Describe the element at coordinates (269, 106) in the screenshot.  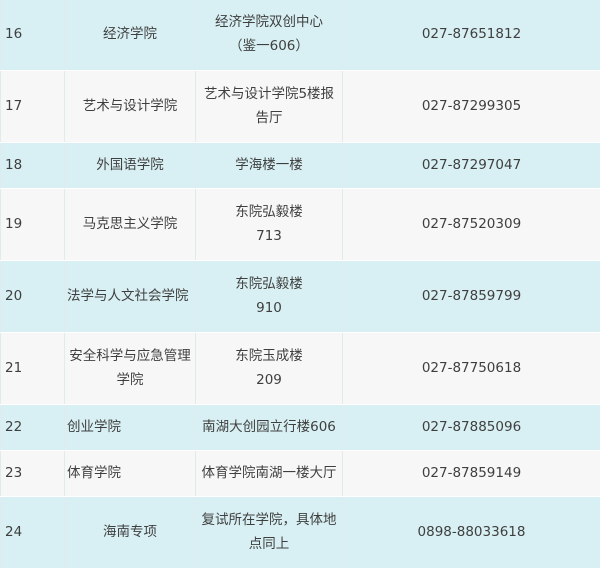
I see `location-cell: 艺术与设计学院5楼报告厅` at that location.